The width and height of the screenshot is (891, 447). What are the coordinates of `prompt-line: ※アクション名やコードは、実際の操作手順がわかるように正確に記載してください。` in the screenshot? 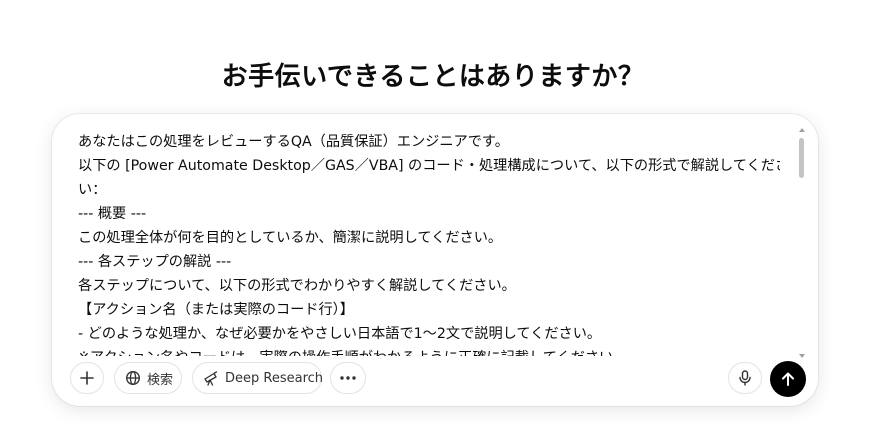 It's located at (429, 351).